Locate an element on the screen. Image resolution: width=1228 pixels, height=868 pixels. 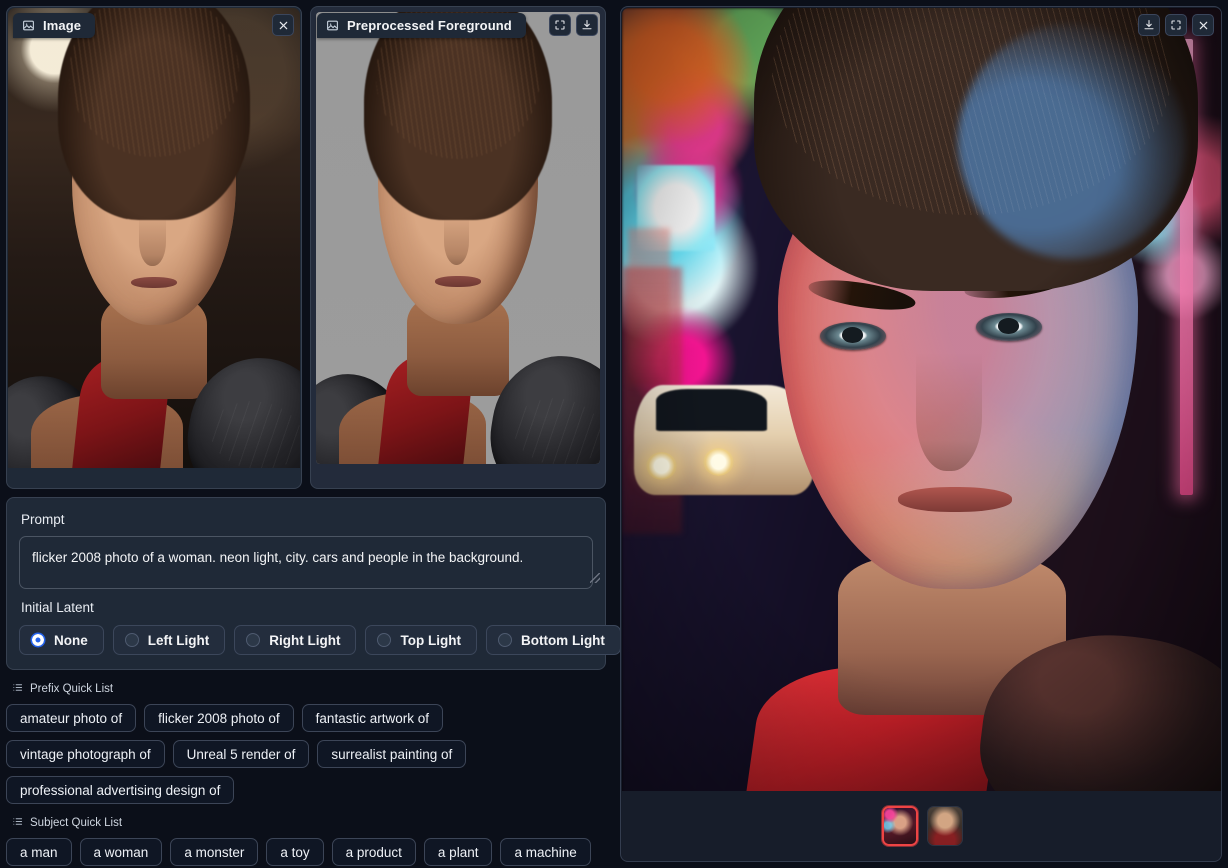
input-image-canvas is located at coordinates (154, 238).